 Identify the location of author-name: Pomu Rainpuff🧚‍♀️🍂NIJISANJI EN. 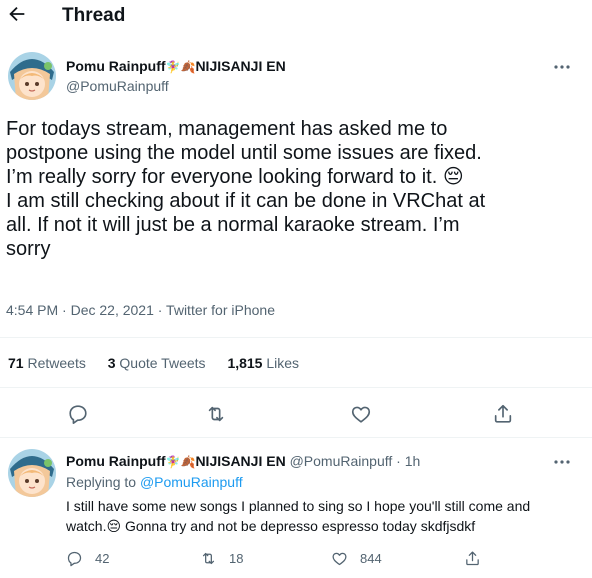
(176, 66).